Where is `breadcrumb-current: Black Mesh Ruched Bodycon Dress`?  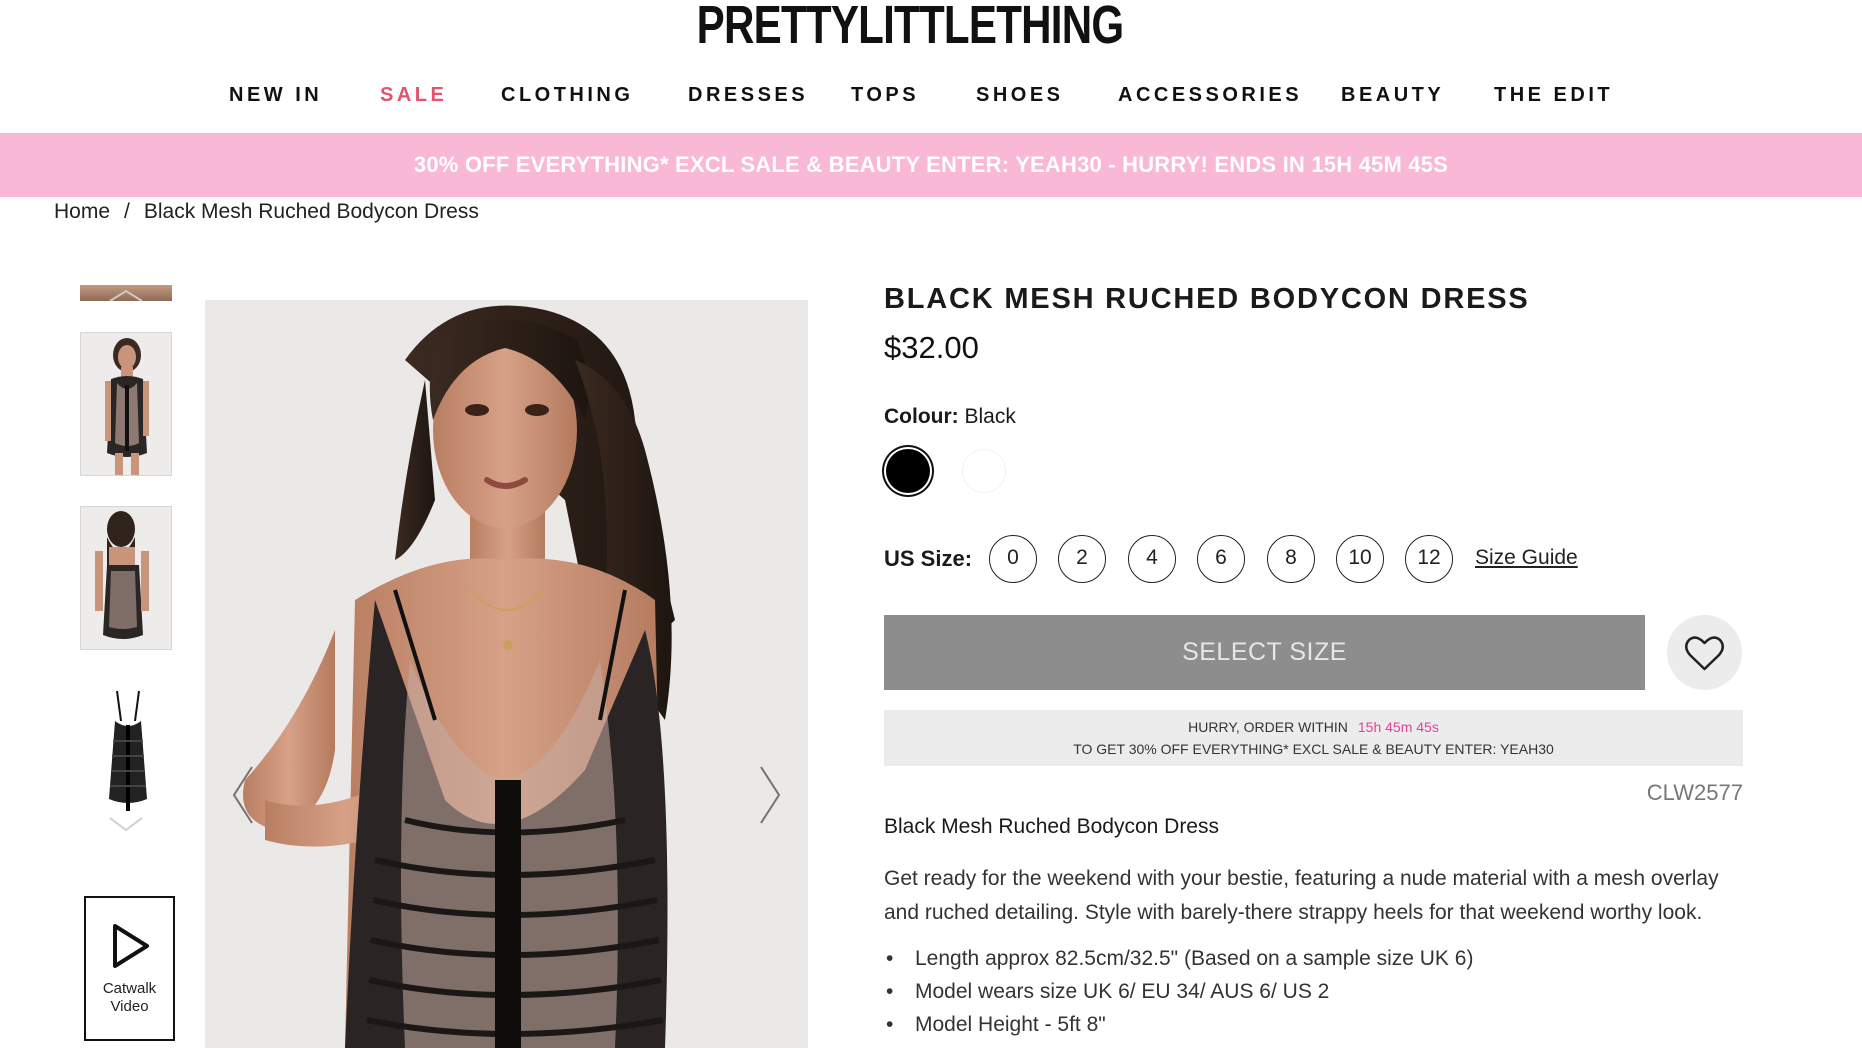 breadcrumb-current: Black Mesh Ruched Bodycon Dress is located at coordinates (311, 211).